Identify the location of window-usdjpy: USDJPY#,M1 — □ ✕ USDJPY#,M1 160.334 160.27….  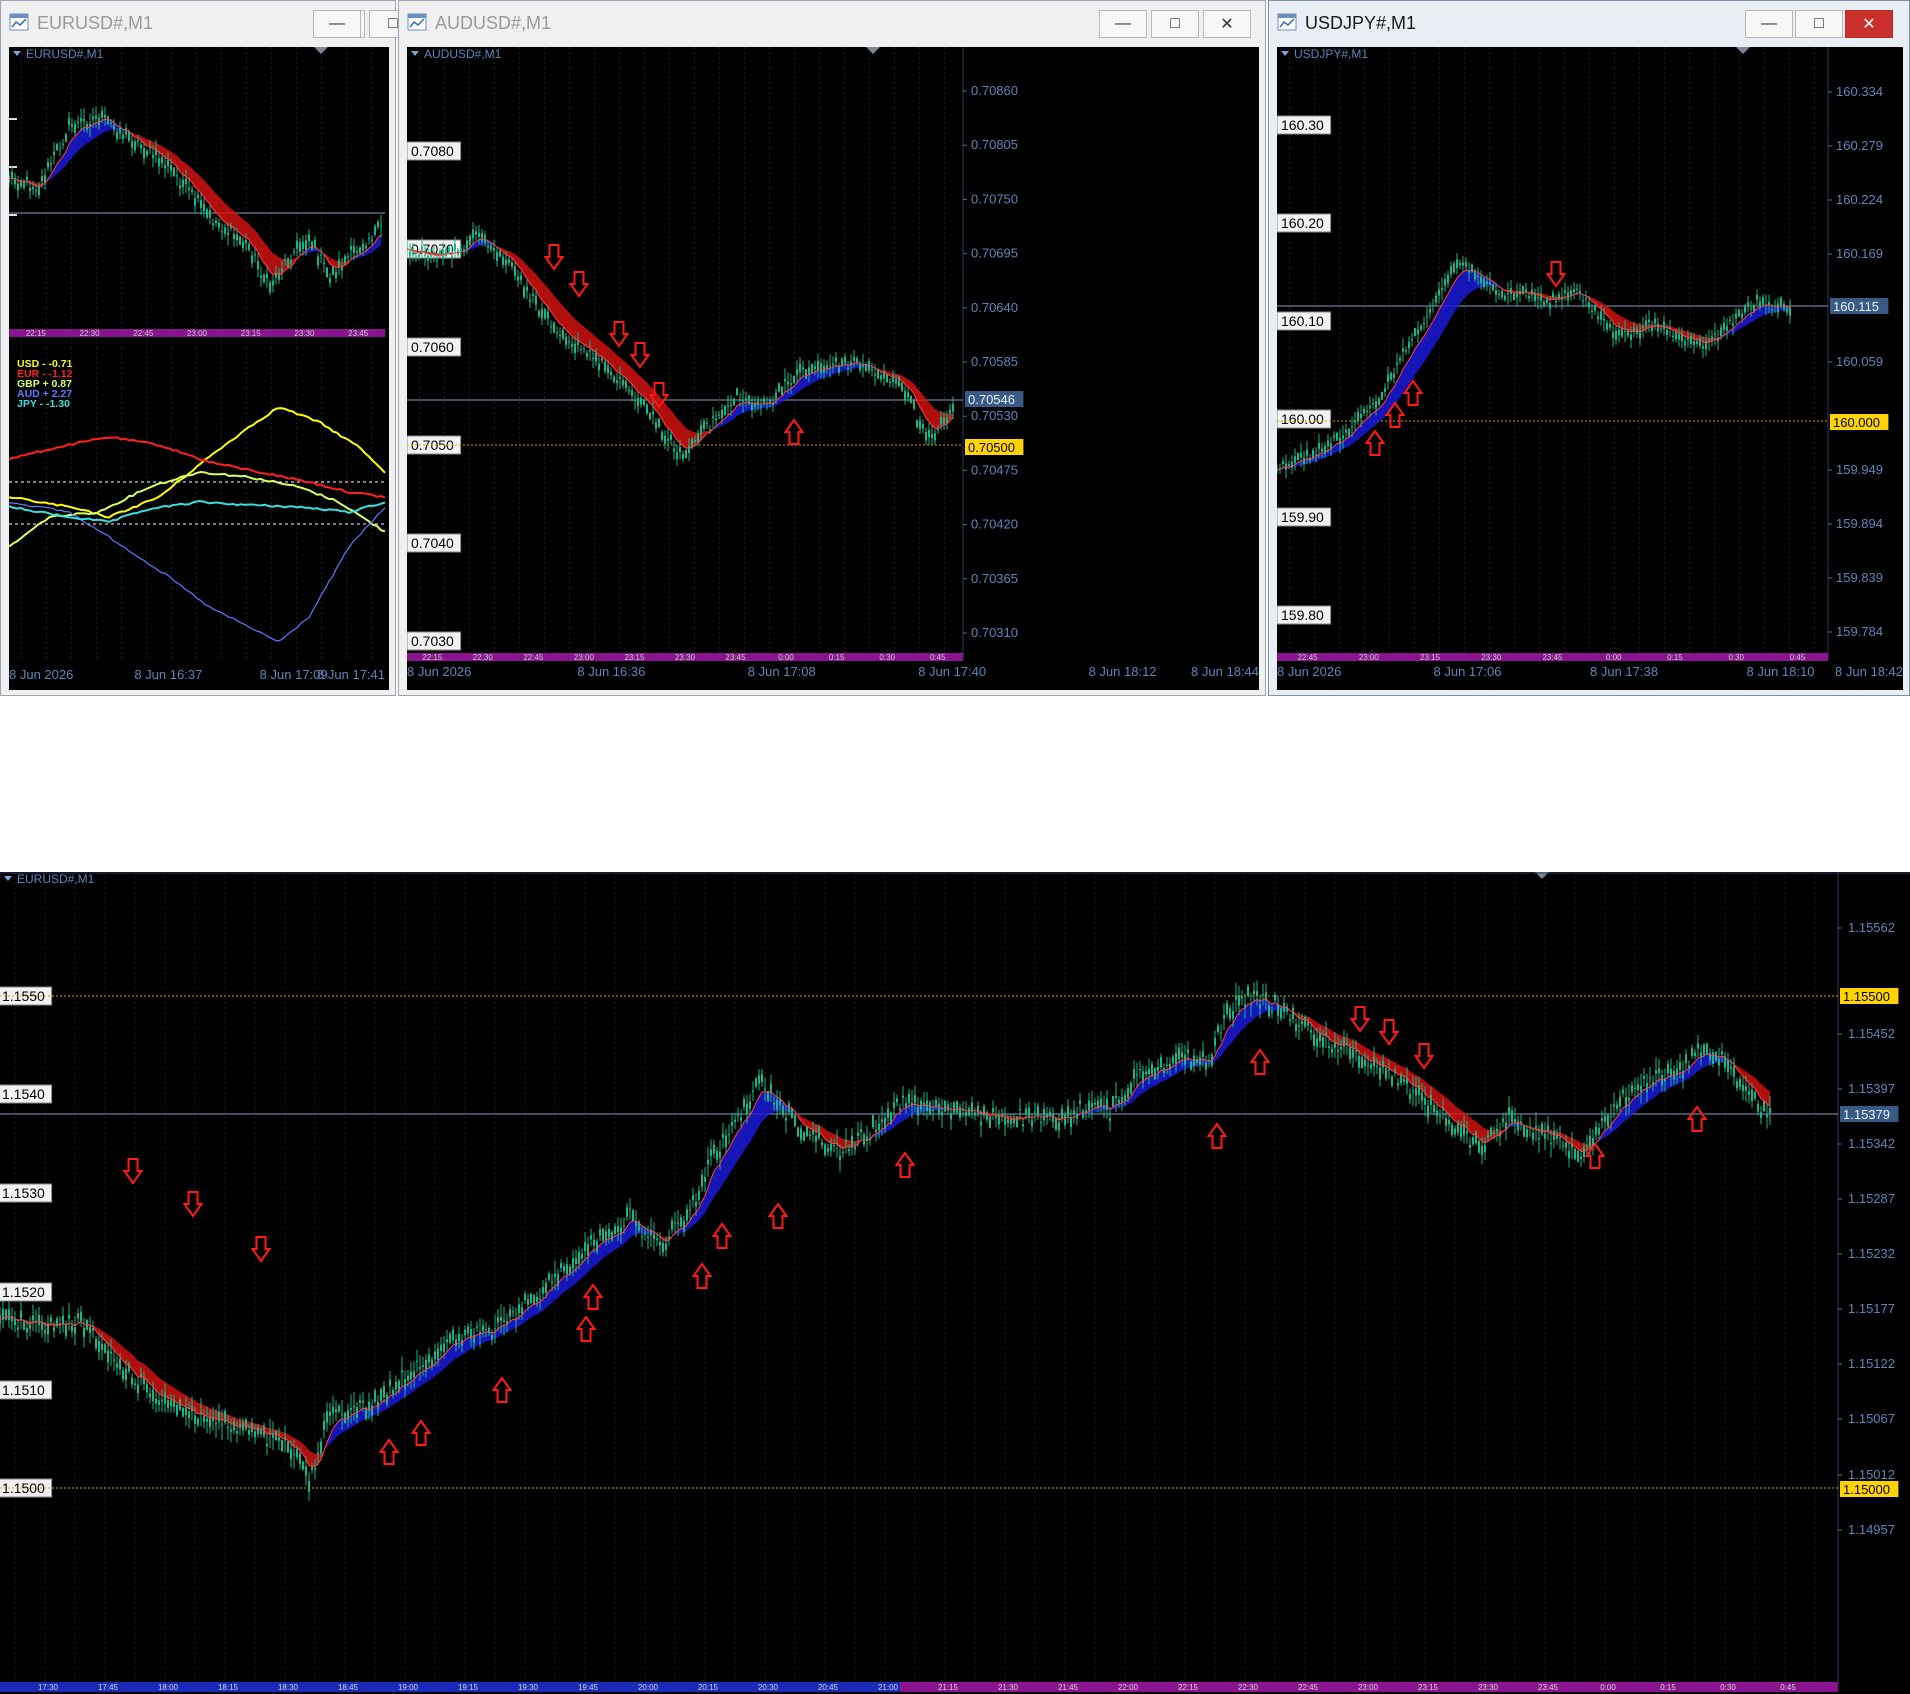
(1589, 348).